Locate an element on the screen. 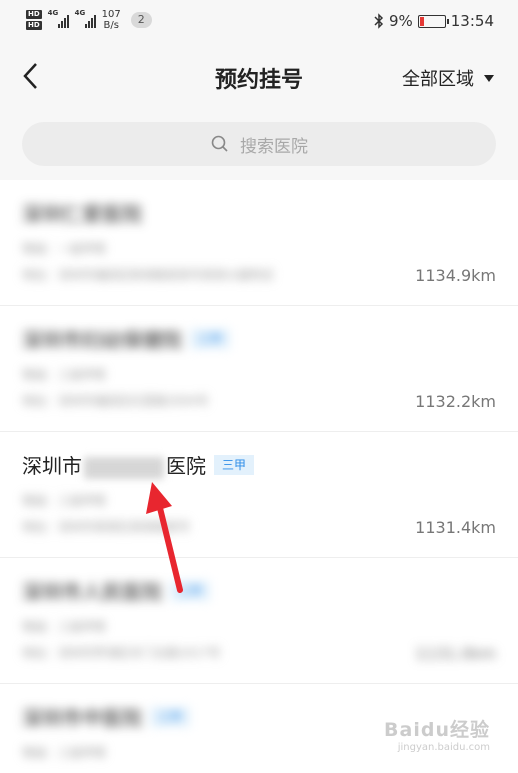 The height and width of the screenshot is (773, 518). status-left: HD HD 4G 4G 107 B/s 2 is located at coordinates (89, 20).